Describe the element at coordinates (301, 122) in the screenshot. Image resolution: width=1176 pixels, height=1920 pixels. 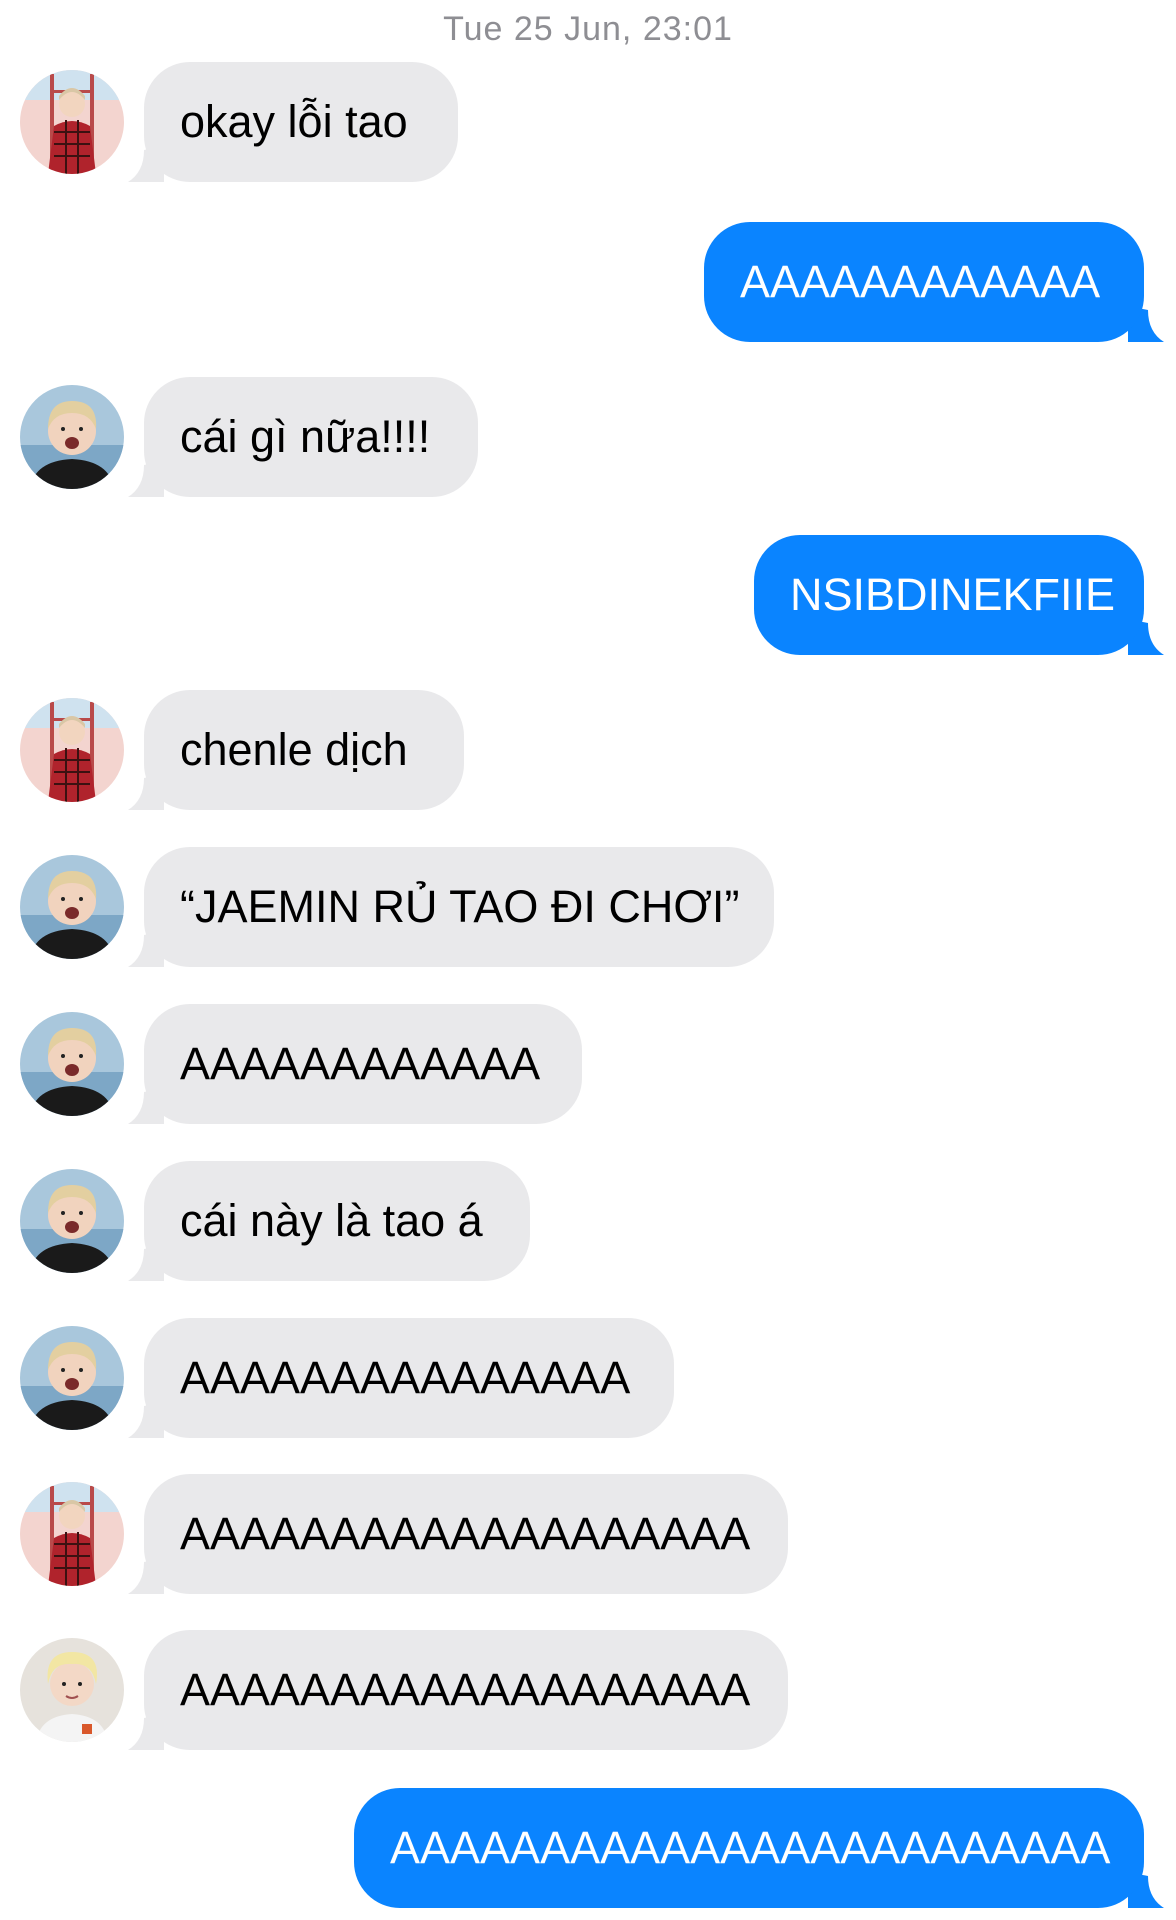
I see `incoming-message-bubble: okay lỗi tao` at that location.